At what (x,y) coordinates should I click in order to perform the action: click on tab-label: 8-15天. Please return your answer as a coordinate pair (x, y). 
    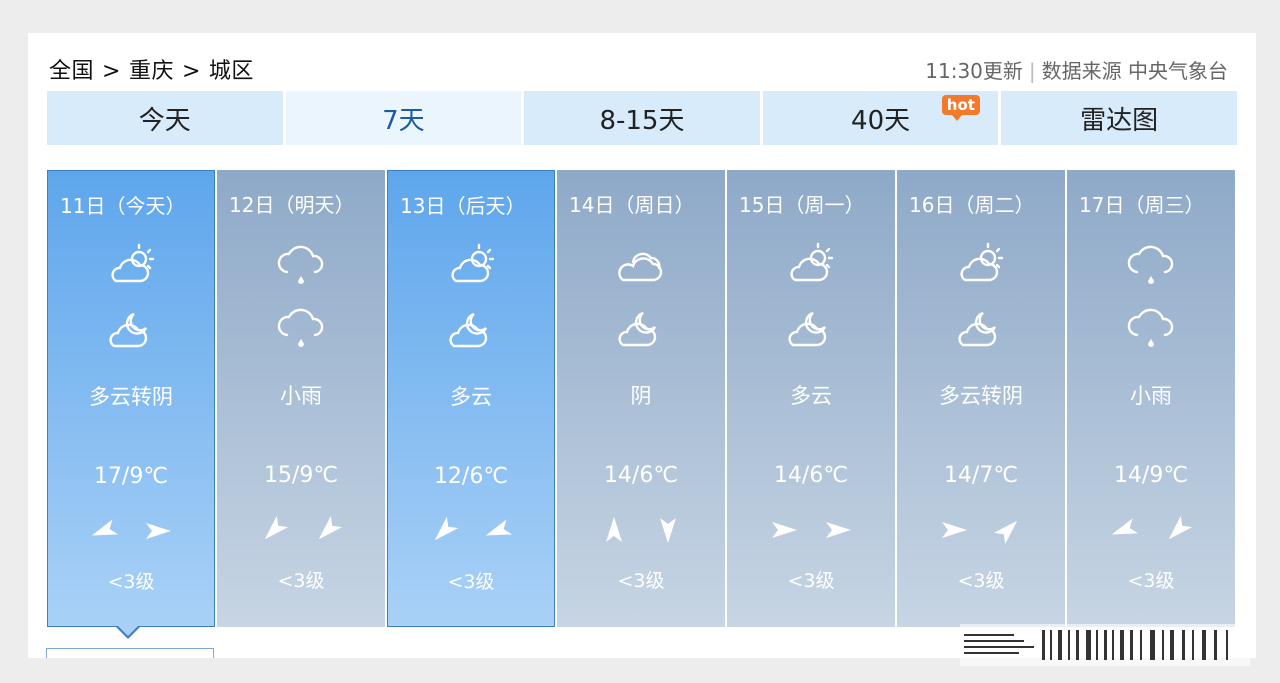
    Looking at the image, I should click on (642, 120).